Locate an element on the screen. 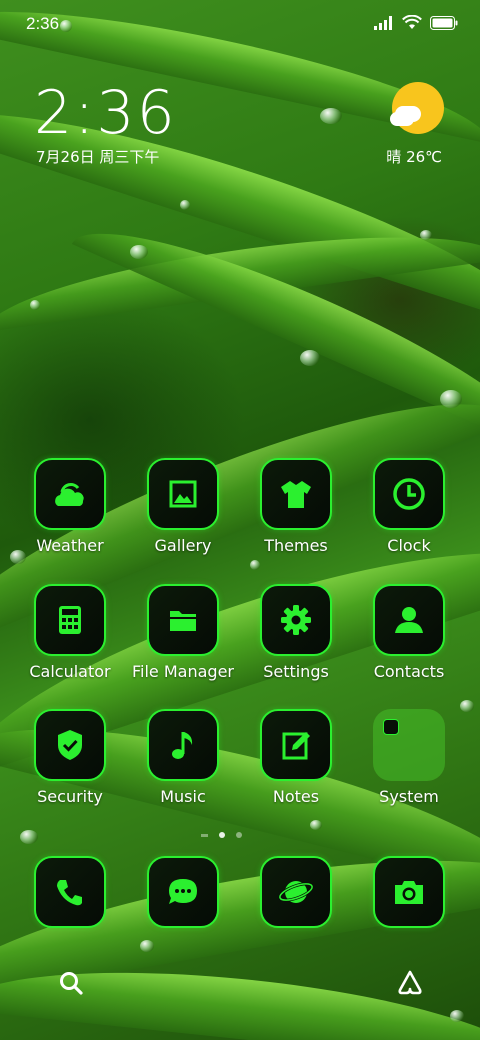 This screenshot has width=480, height=1040. app-gallery: Gallery is located at coordinates (183, 506).